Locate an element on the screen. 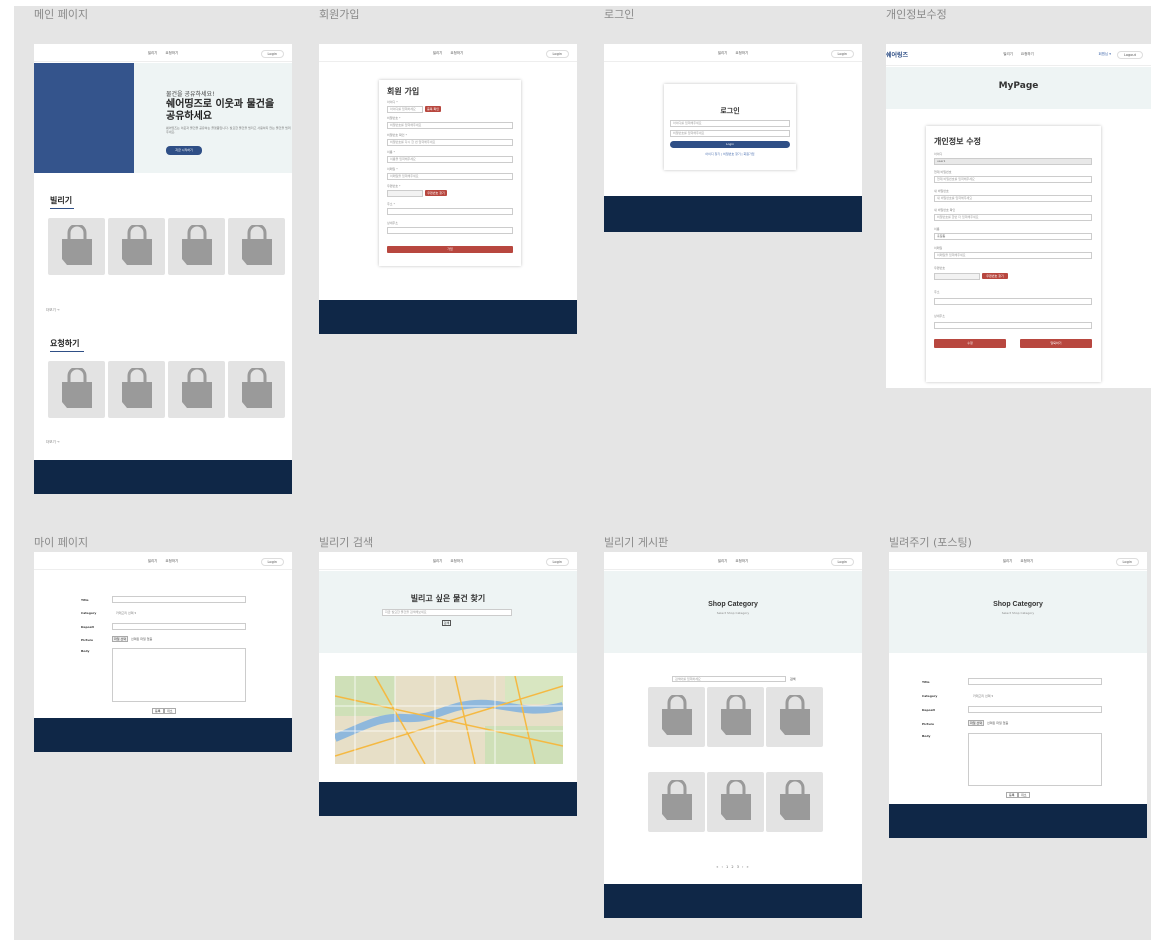 Image resolution: width=1151 pixels, height=940 pixels. frame-label-main: 메인 페이지 is located at coordinates (61, 14).